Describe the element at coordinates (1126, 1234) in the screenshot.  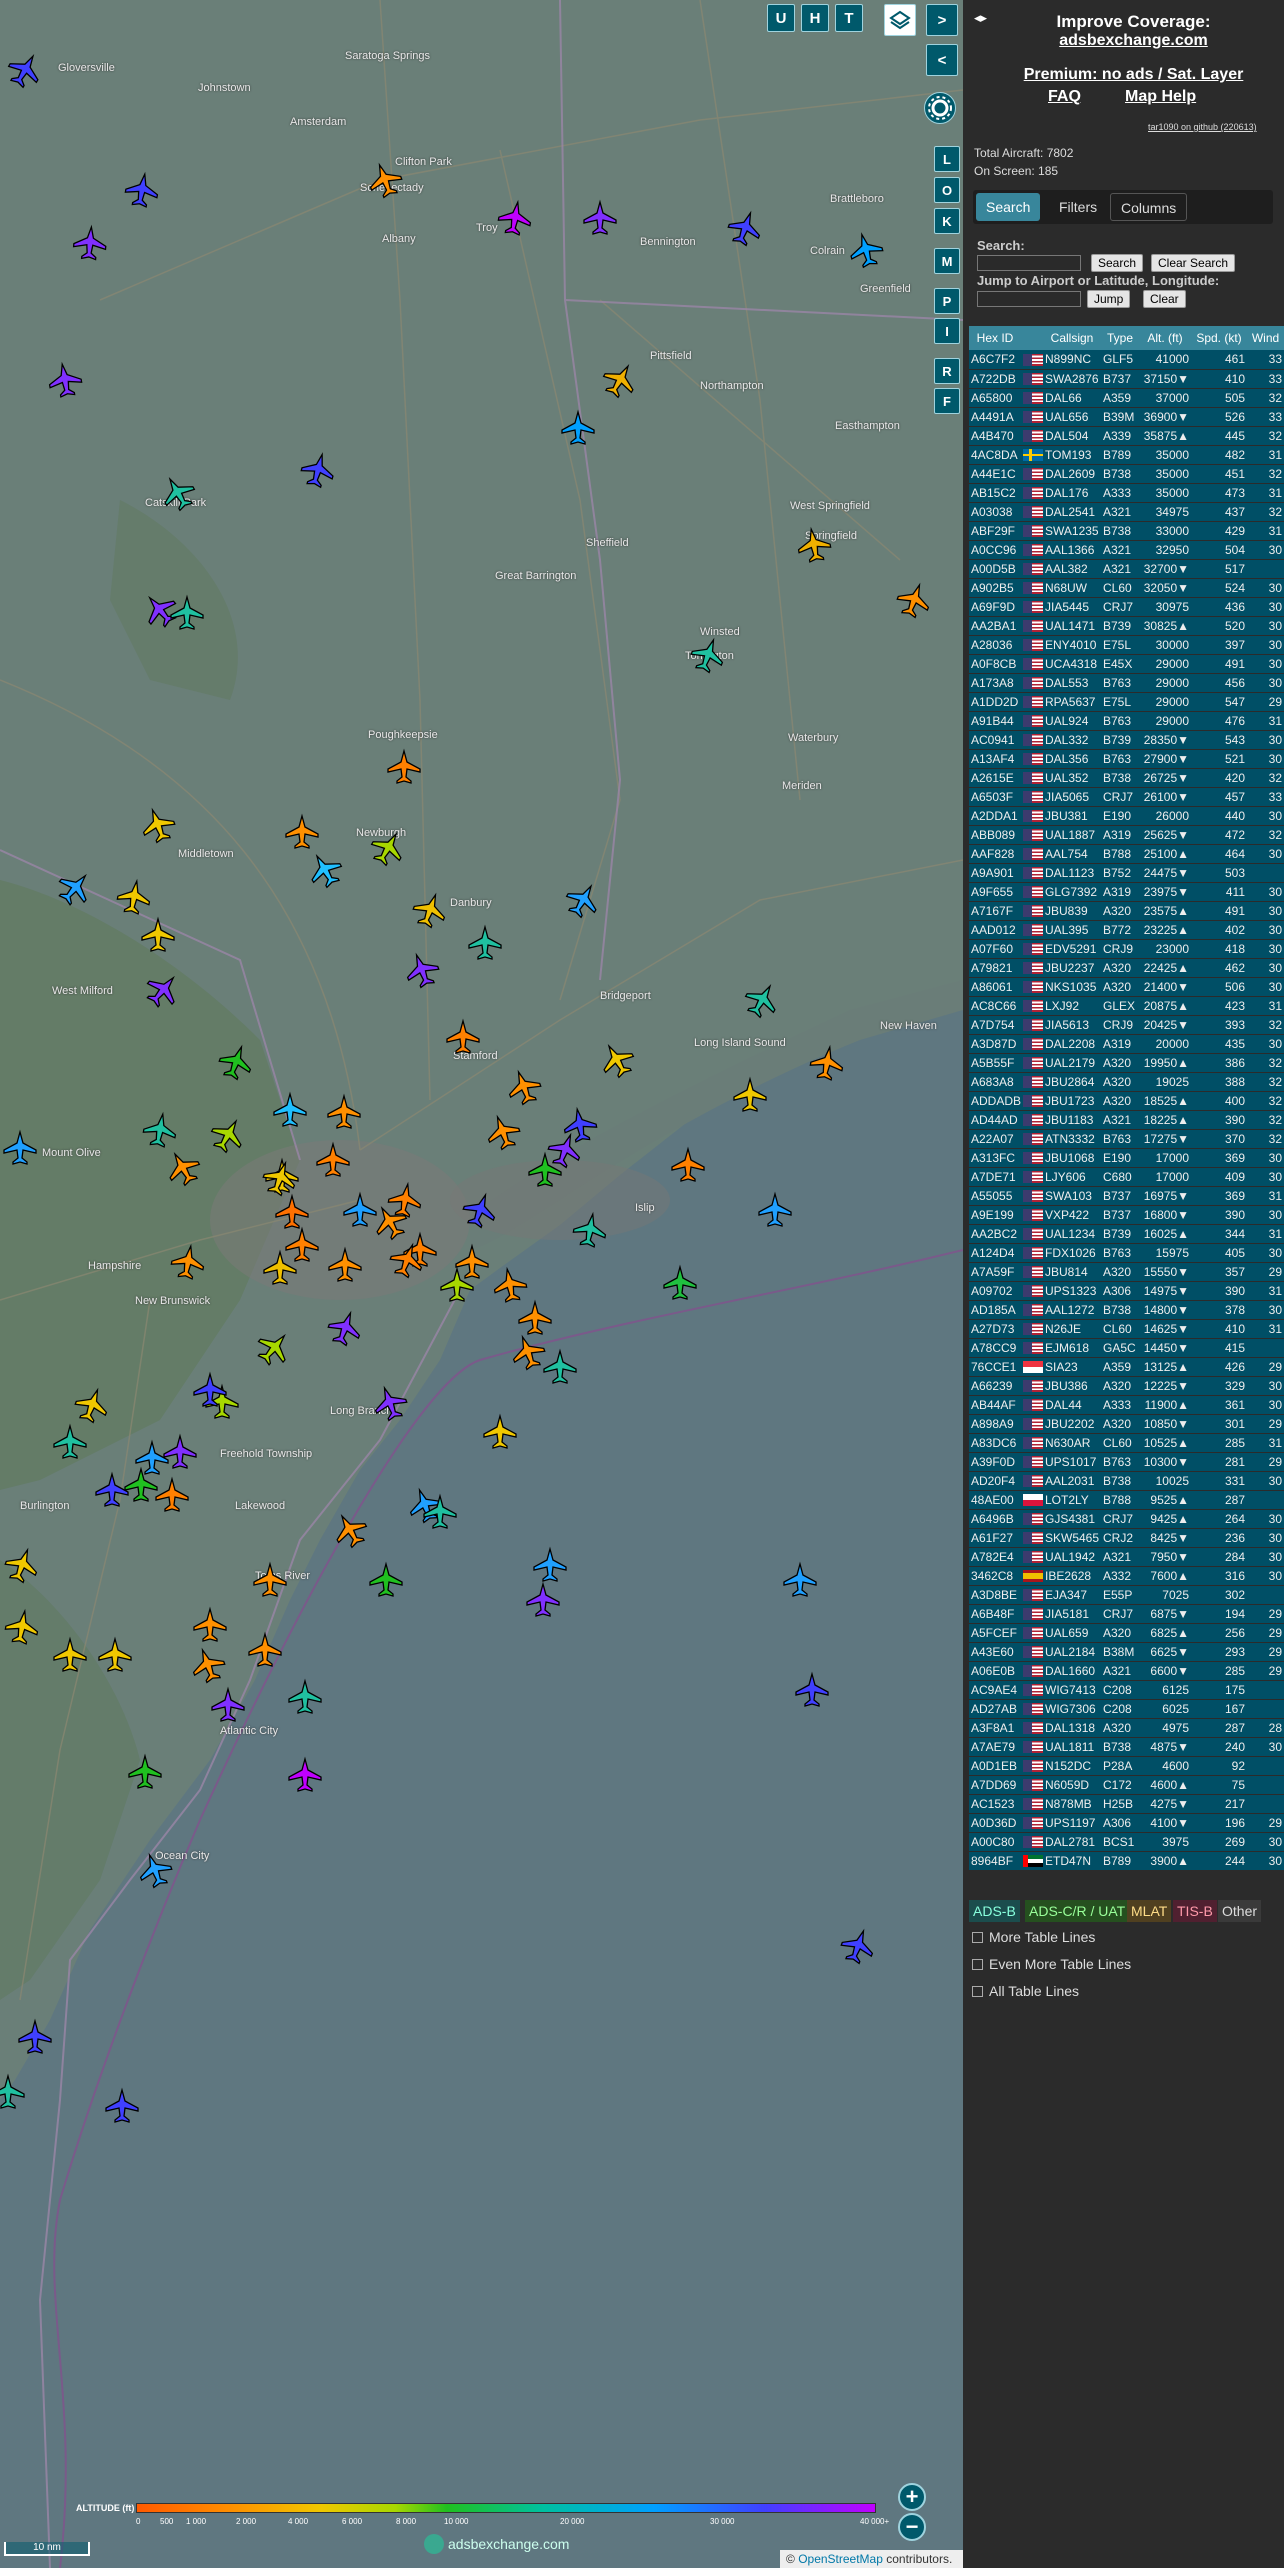
I see `table-row: AA2BC2 UAL1234 B739 16025▲ 344 31` at that location.